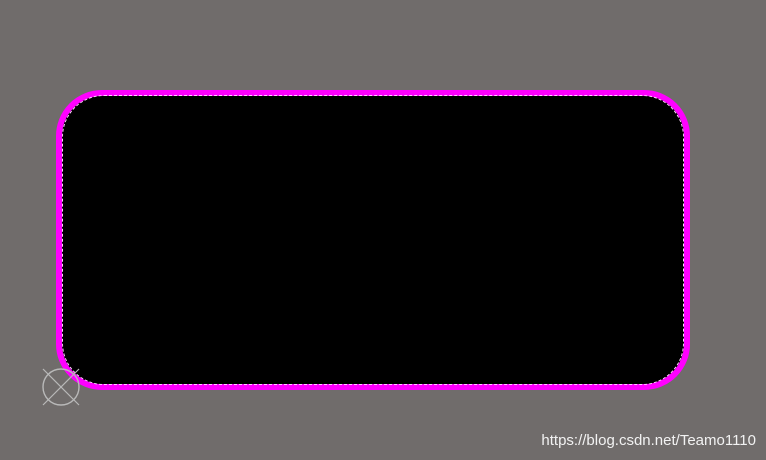 This screenshot has width=766, height=460. What do you see at coordinates (648, 440) in the screenshot?
I see `watermark-text: https://blog.csdn.net/Teamo1110` at bounding box center [648, 440].